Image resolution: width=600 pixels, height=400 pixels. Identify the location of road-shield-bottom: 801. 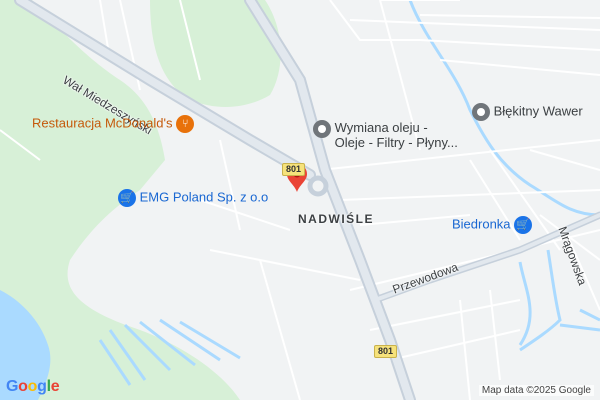
(386, 351).